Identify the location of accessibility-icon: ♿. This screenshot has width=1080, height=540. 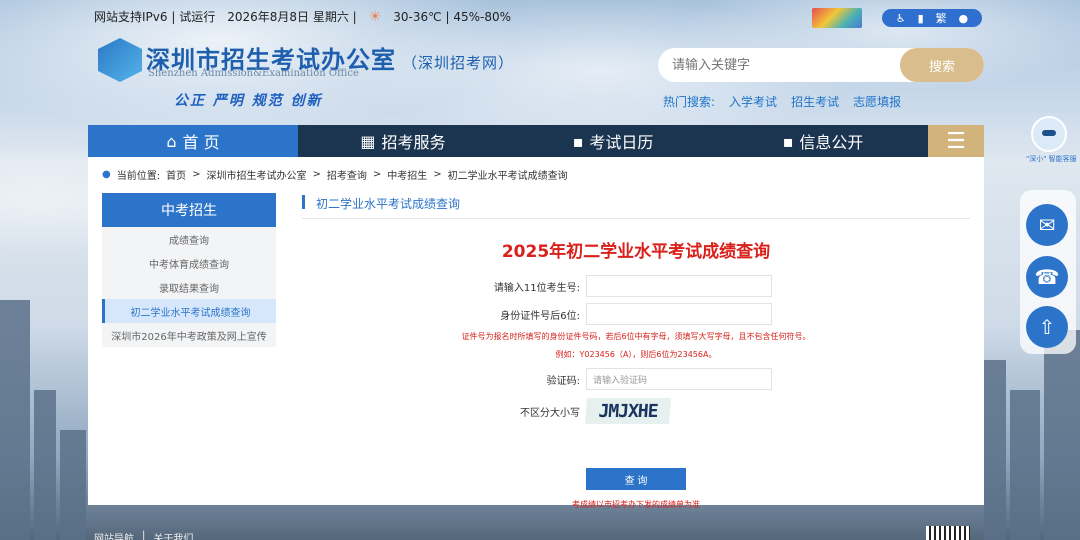
(901, 18).